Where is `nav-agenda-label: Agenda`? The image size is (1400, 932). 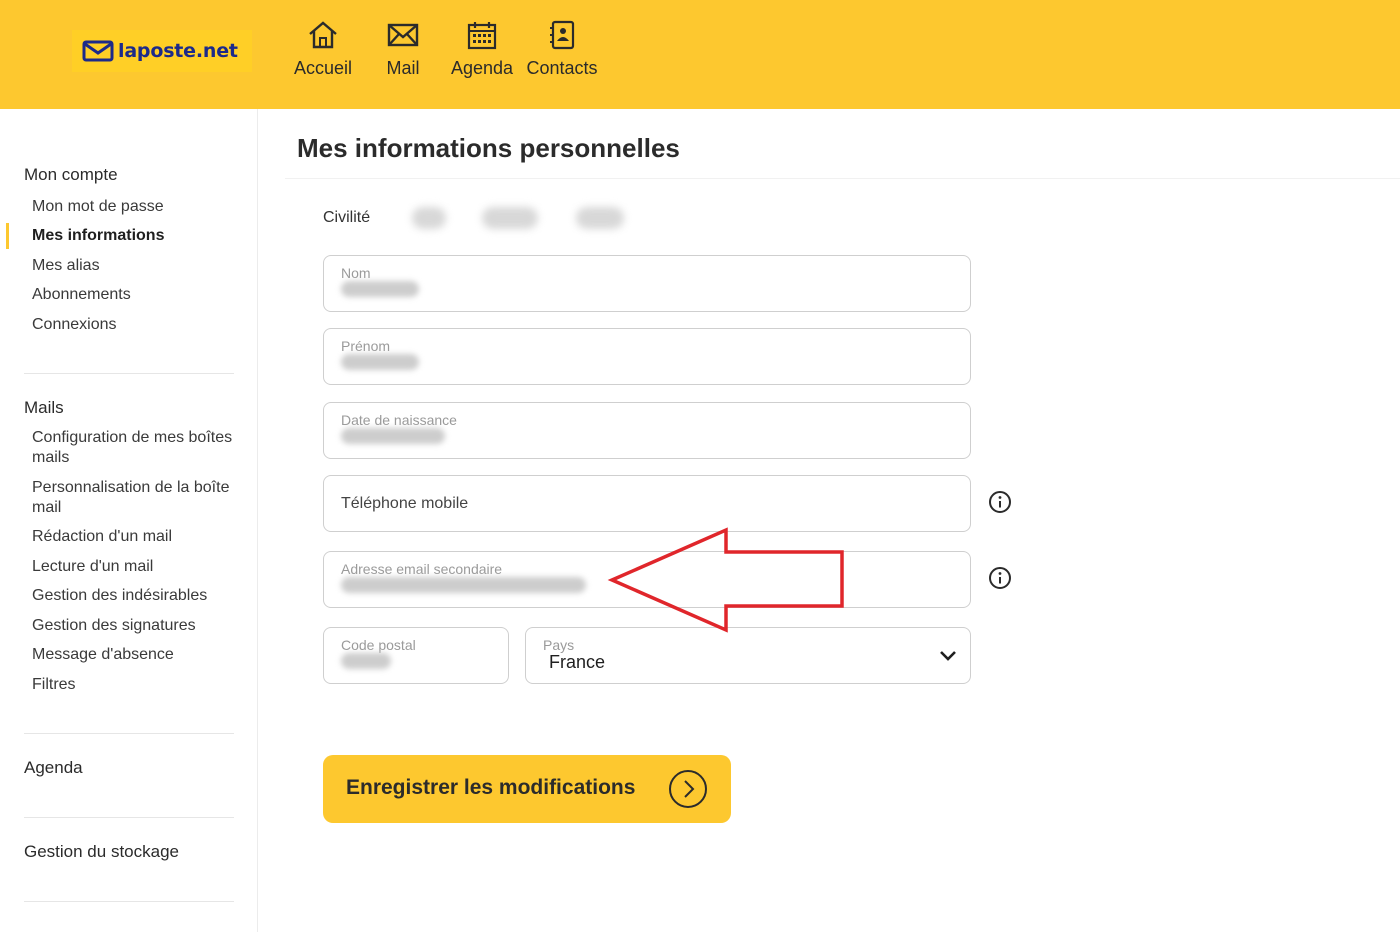 nav-agenda-label: Agenda is located at coordinates (482, 68).